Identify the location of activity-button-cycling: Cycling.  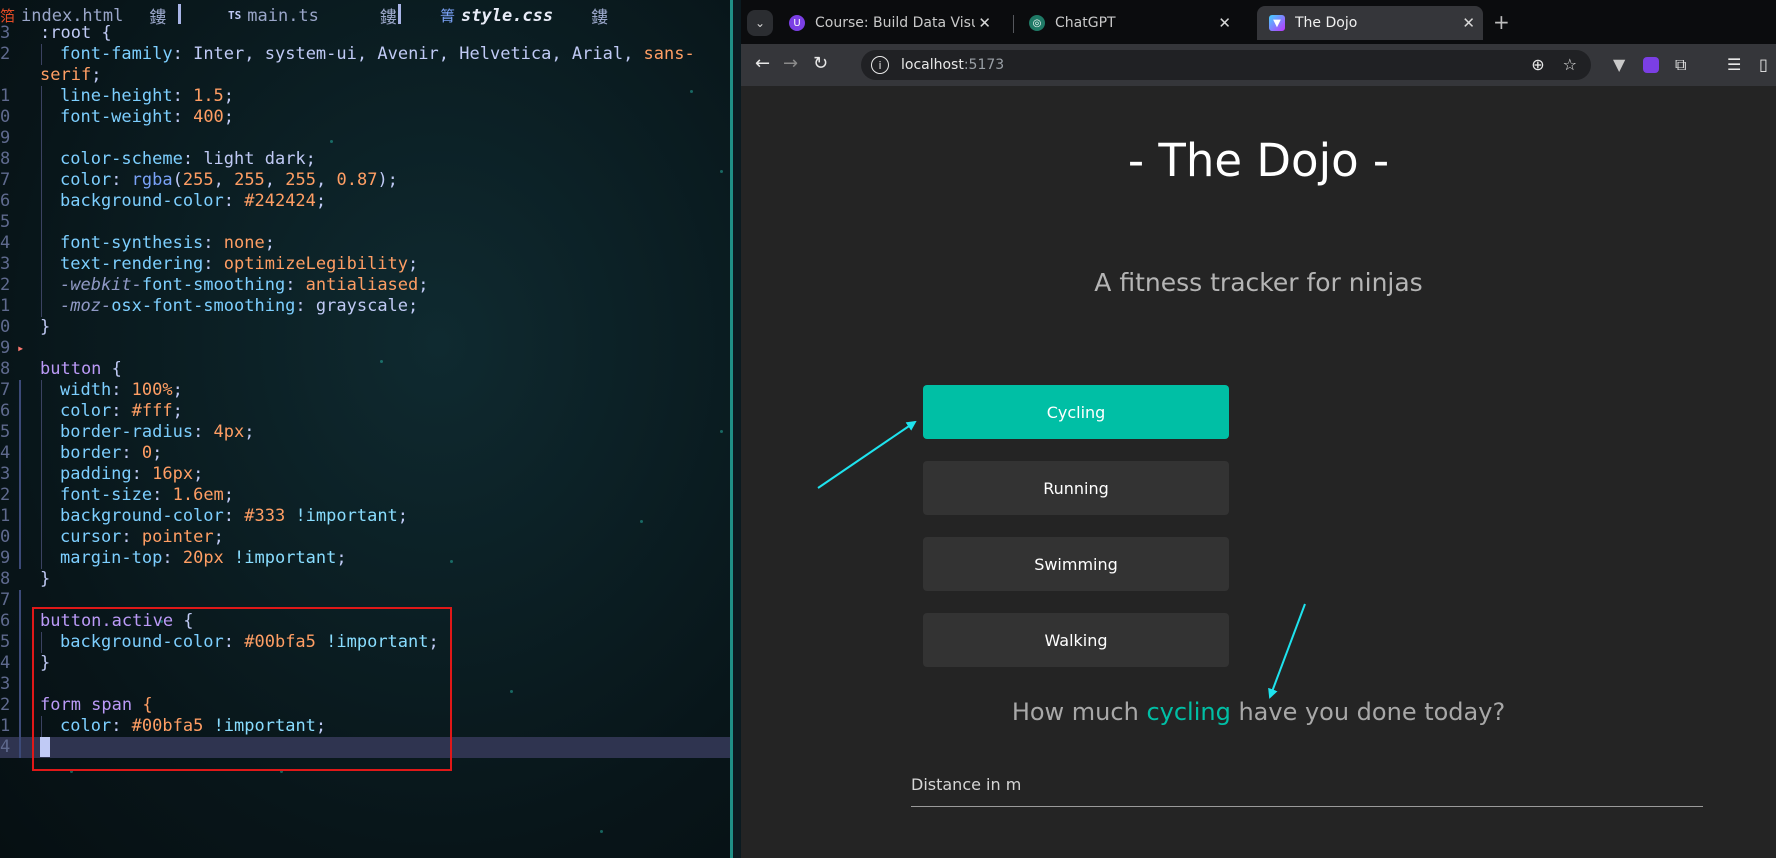
(1076, 412).